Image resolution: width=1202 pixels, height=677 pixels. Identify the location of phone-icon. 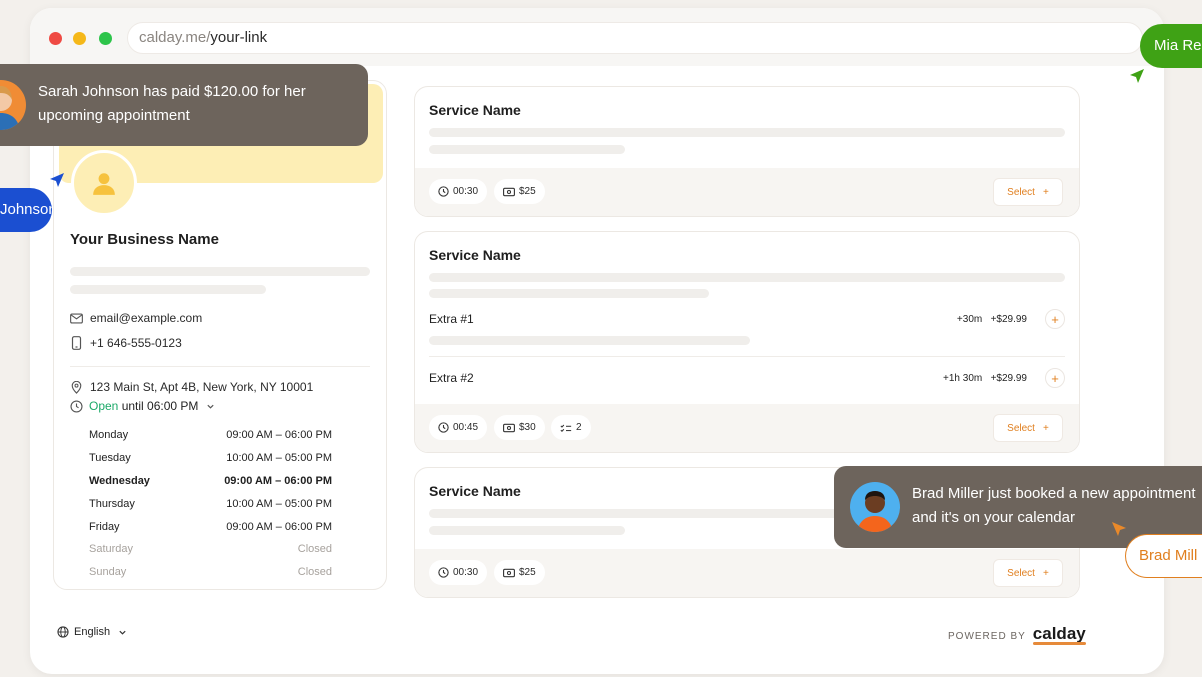
(76, 343).